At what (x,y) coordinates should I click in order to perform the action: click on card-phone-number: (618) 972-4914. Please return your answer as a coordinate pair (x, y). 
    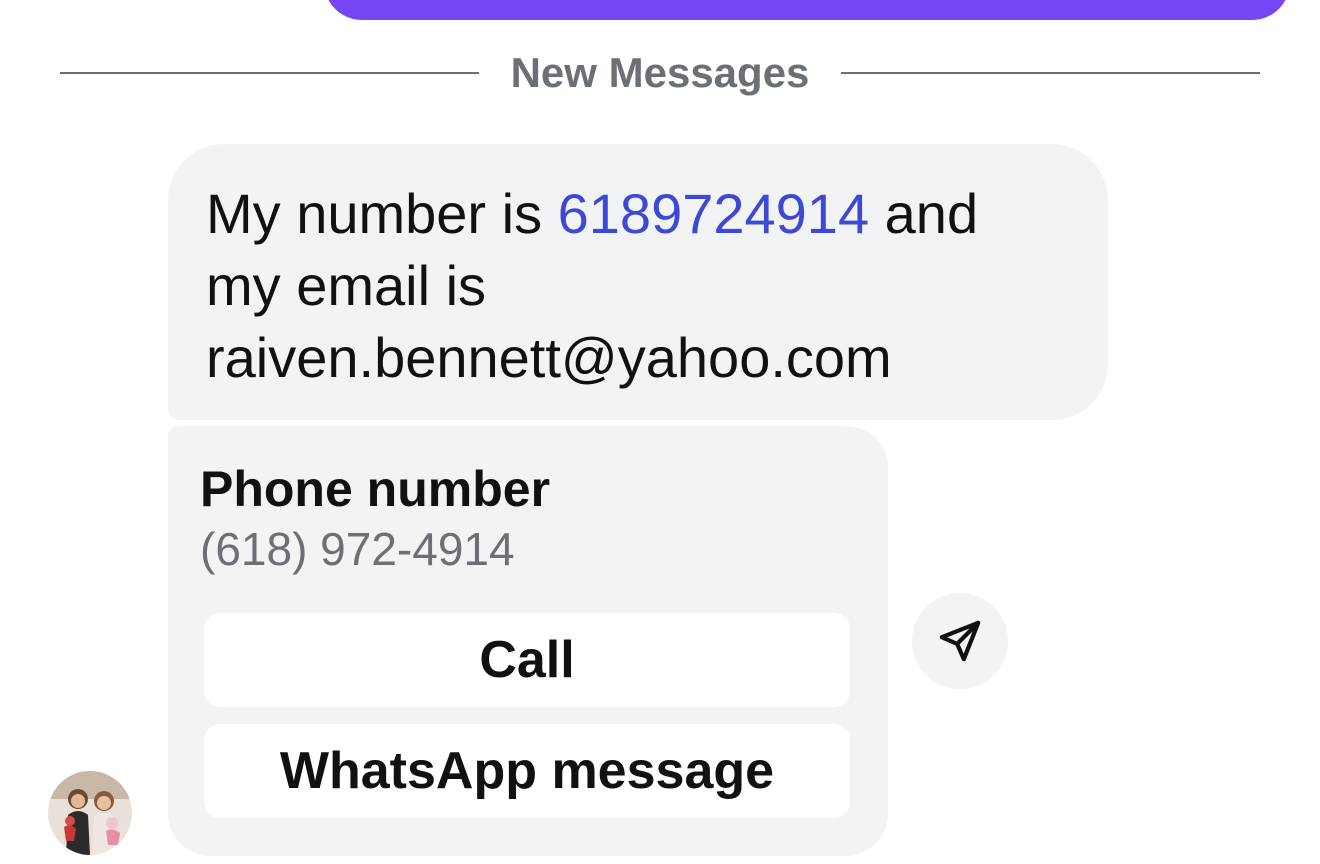
    Looking at the image, I should click on (357, 549).